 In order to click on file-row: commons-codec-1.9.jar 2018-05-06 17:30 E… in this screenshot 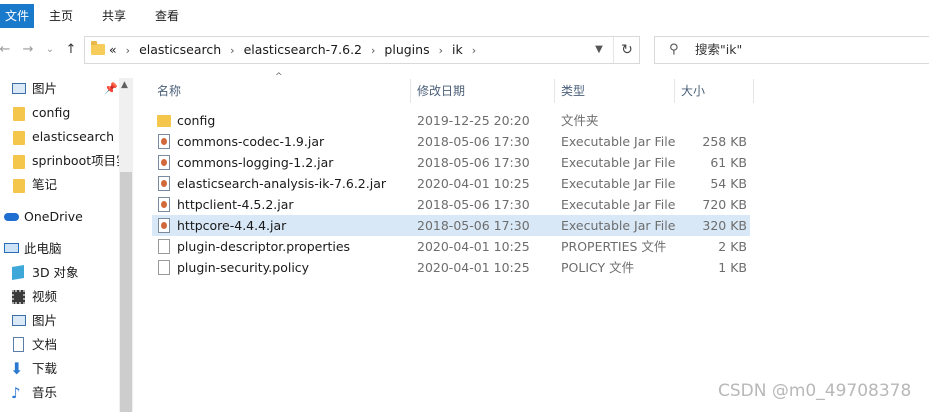, I will do `click(451, 141)`.